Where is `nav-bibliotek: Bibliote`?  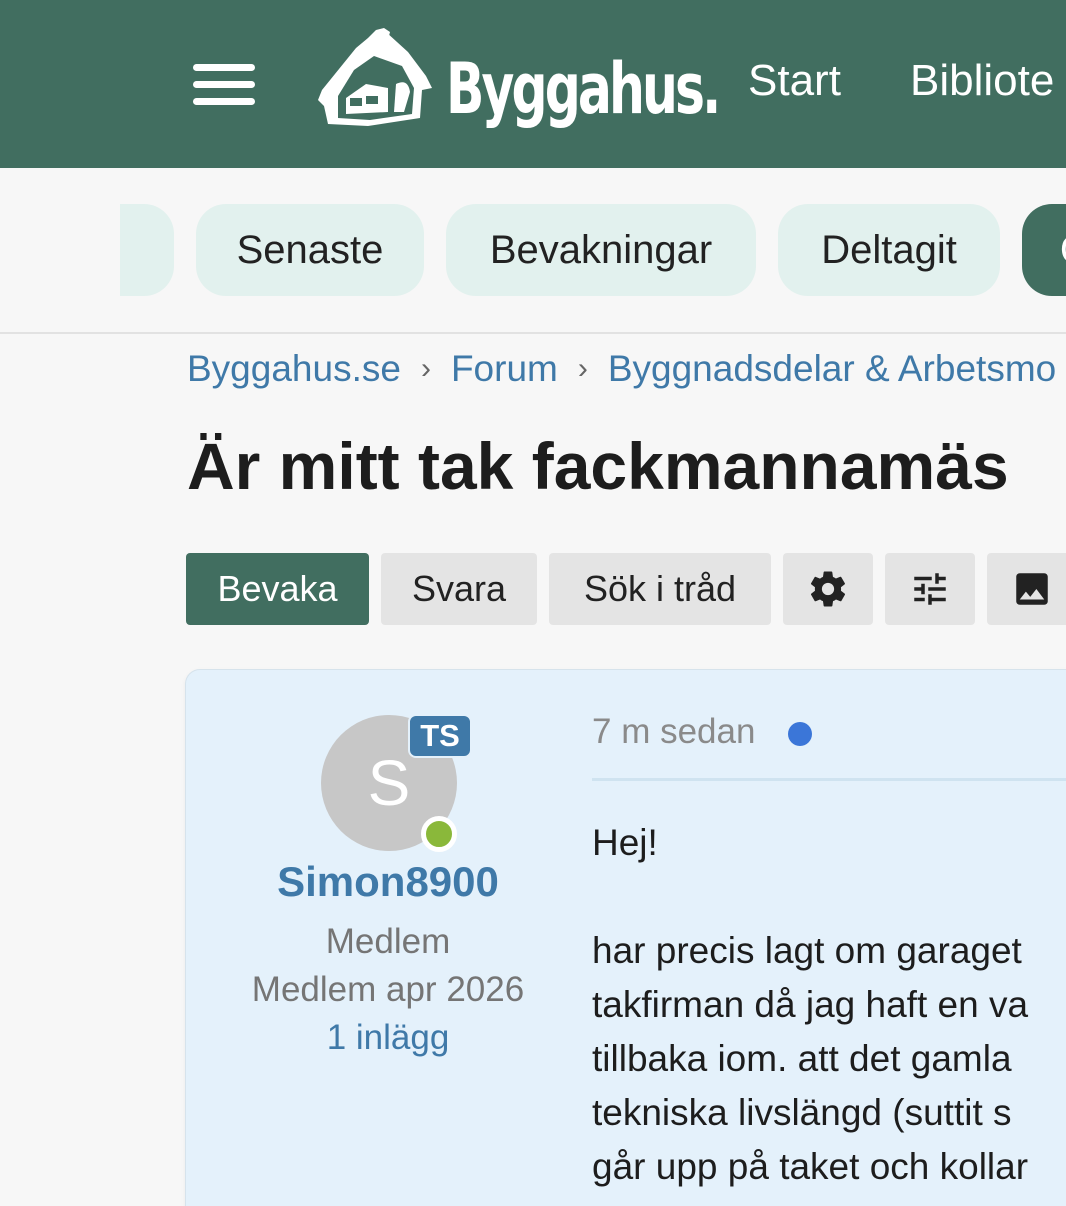
nav-bibliotek: Bibliote is located at coordinates (982, 81).